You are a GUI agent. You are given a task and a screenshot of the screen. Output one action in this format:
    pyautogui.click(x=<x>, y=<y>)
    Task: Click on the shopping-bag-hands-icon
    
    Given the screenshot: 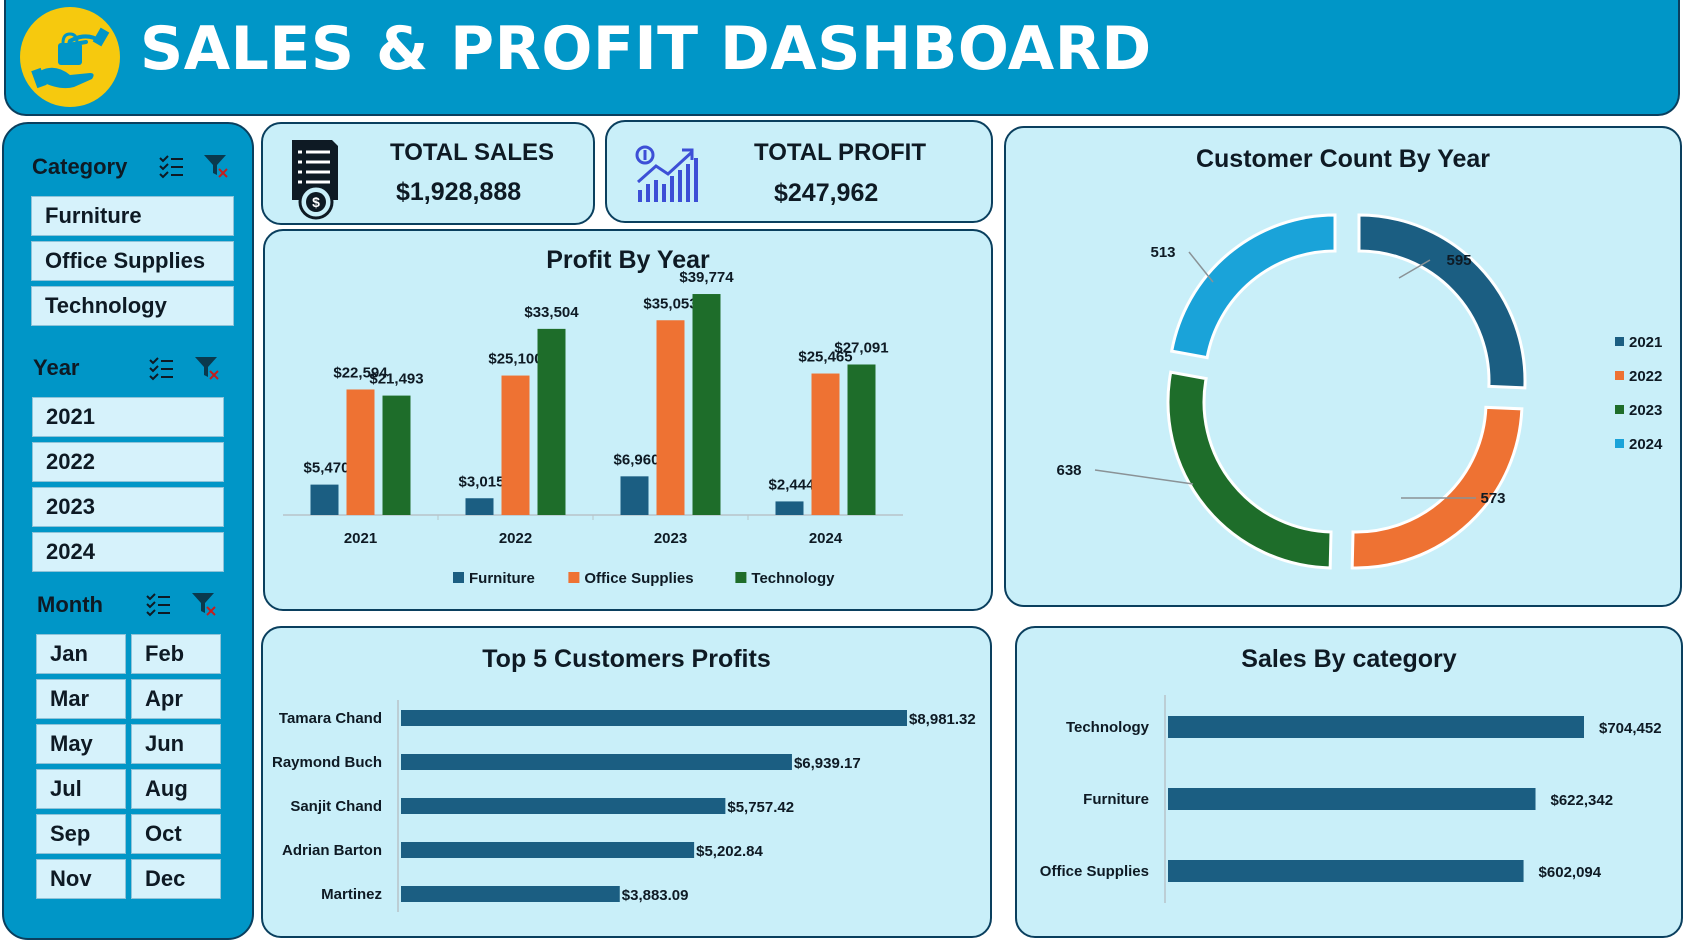 What is the action you would take?
    pyautogui.click(x=70, y=57)
    